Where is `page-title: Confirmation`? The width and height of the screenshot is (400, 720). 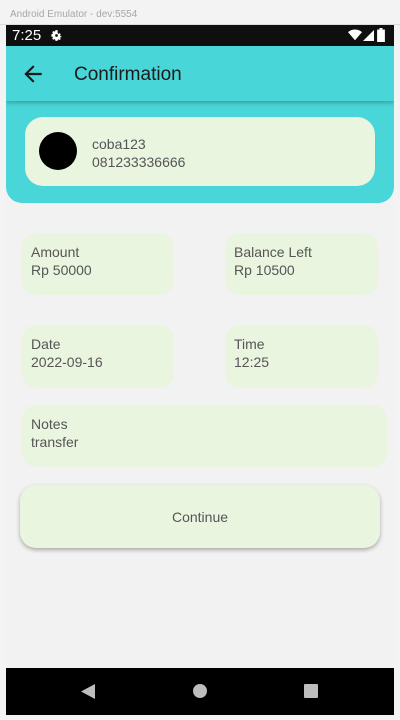 page-title: Confirmation is located at coordinates (128, 74).